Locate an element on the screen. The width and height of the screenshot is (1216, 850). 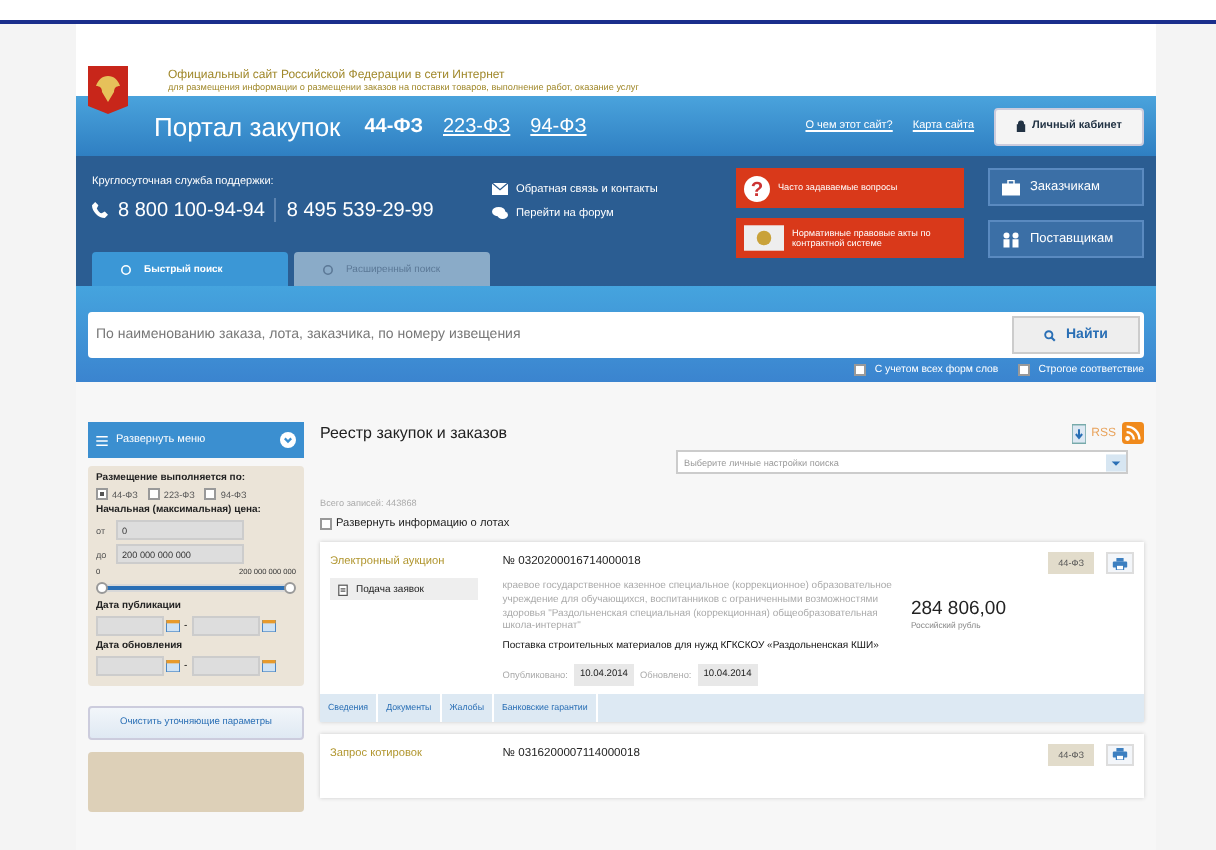
phone-number: 8 800 100-94-94 is located at coordinates (191, 210).